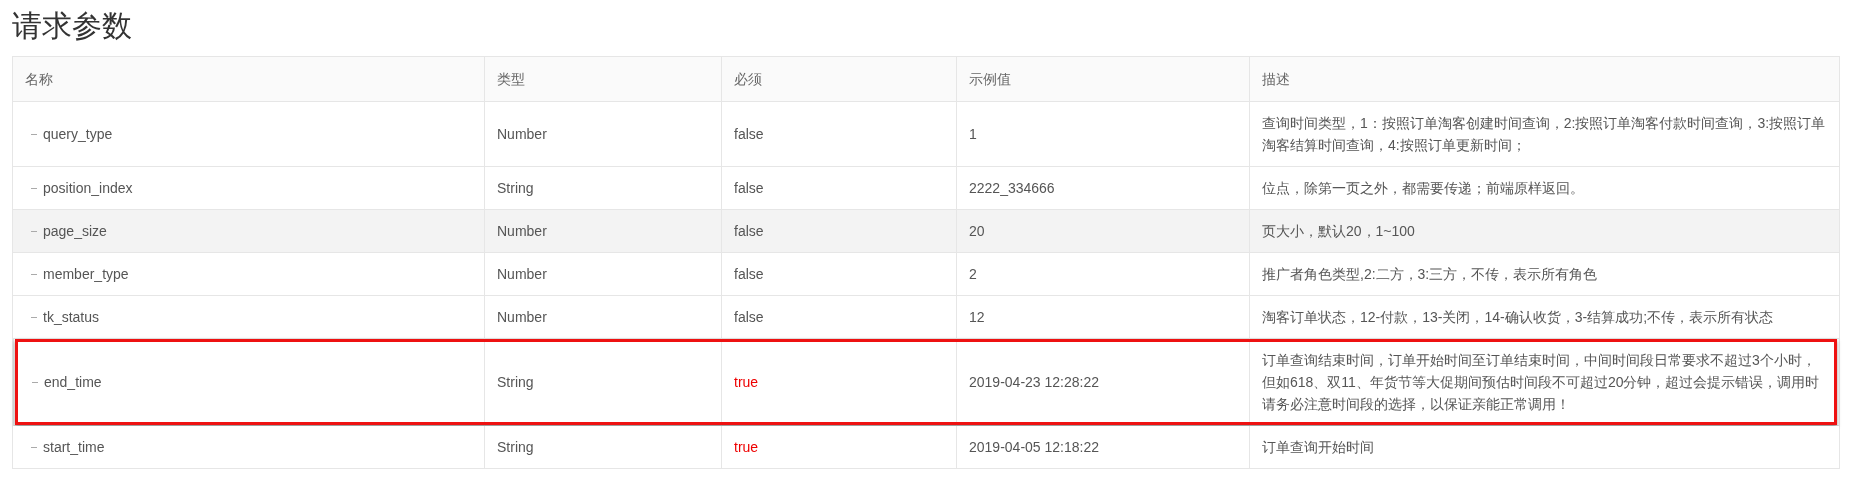  Describe the element at coordinates (88, 188) in the screenshot. I see `parameter-name: position_index` at that location.